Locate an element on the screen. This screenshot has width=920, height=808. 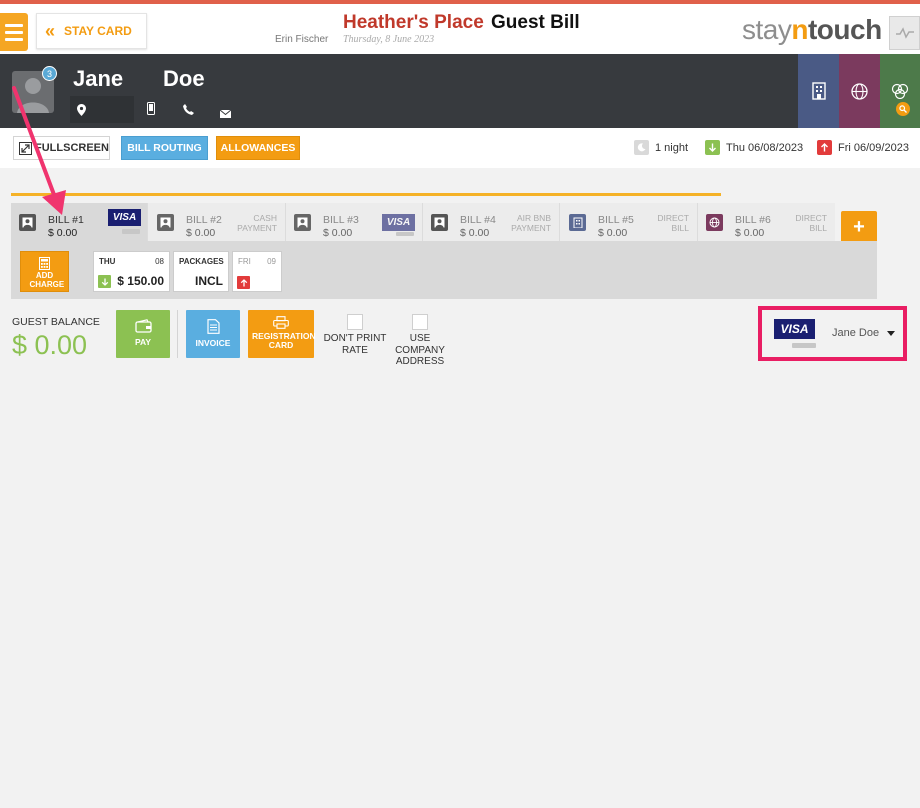
group-circles-icon is located at coordinates (900, 91).